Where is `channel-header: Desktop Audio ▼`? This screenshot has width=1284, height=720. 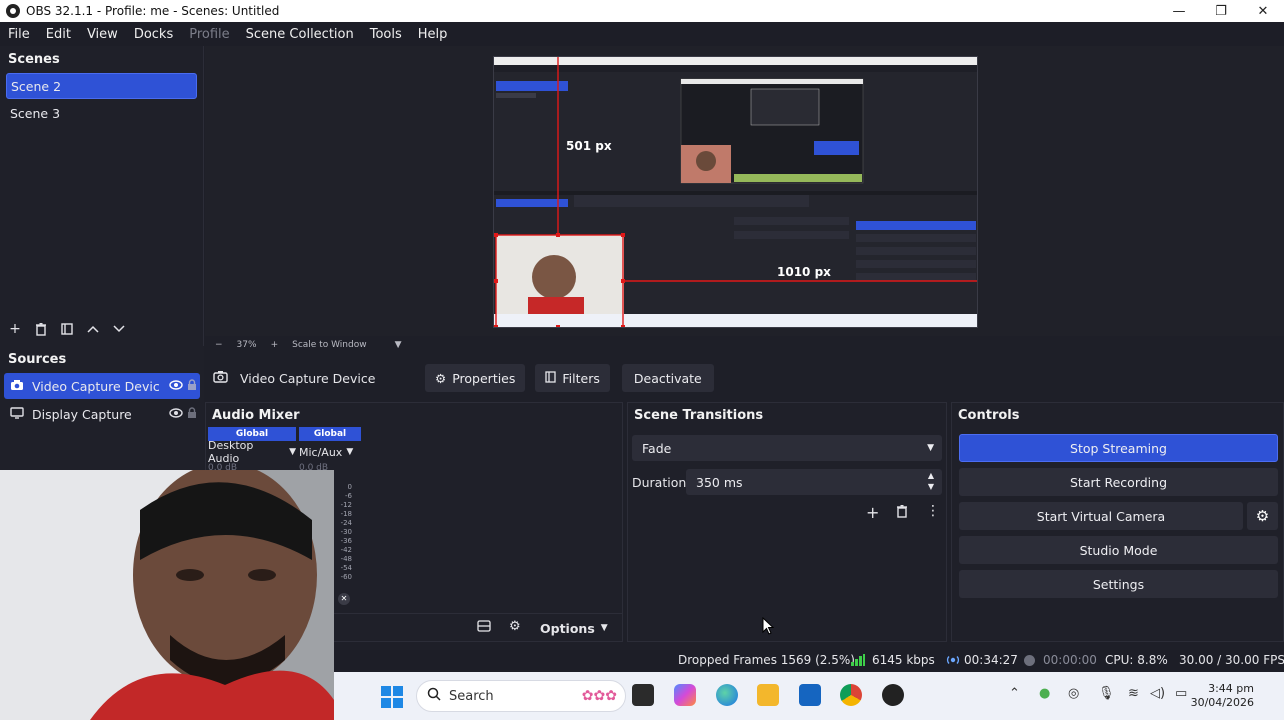
channel-header: Desktop Audio ▼ is located at coordinates (252, 452).